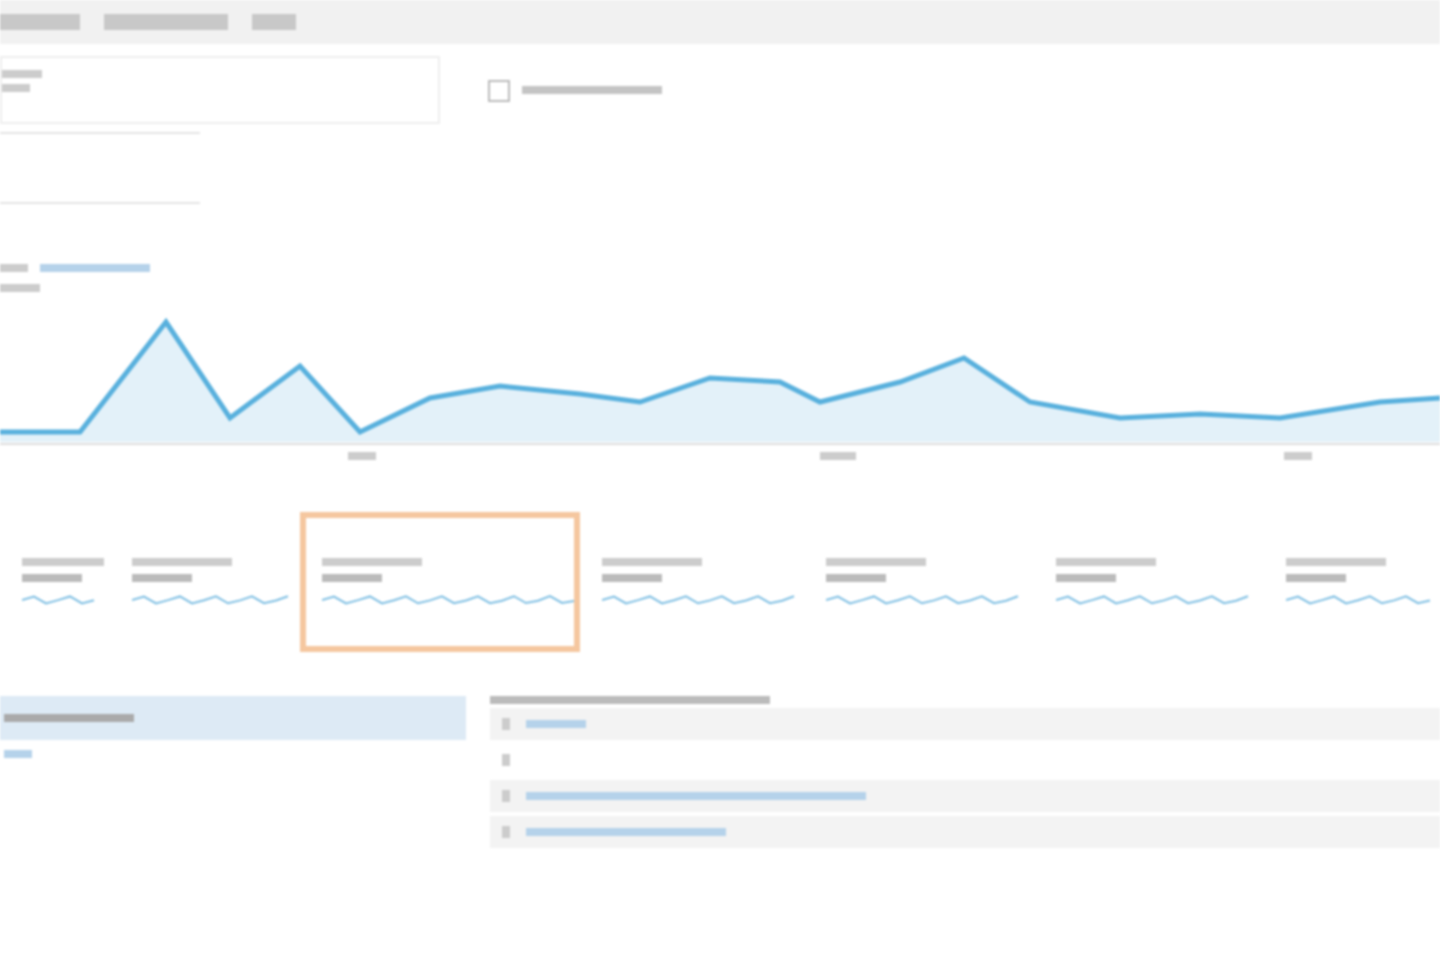 The width and height of the screenshot is (1440, 960). Describe the element at coordinates (440, 582) in the screenshot. I see `metric-card` at that location.